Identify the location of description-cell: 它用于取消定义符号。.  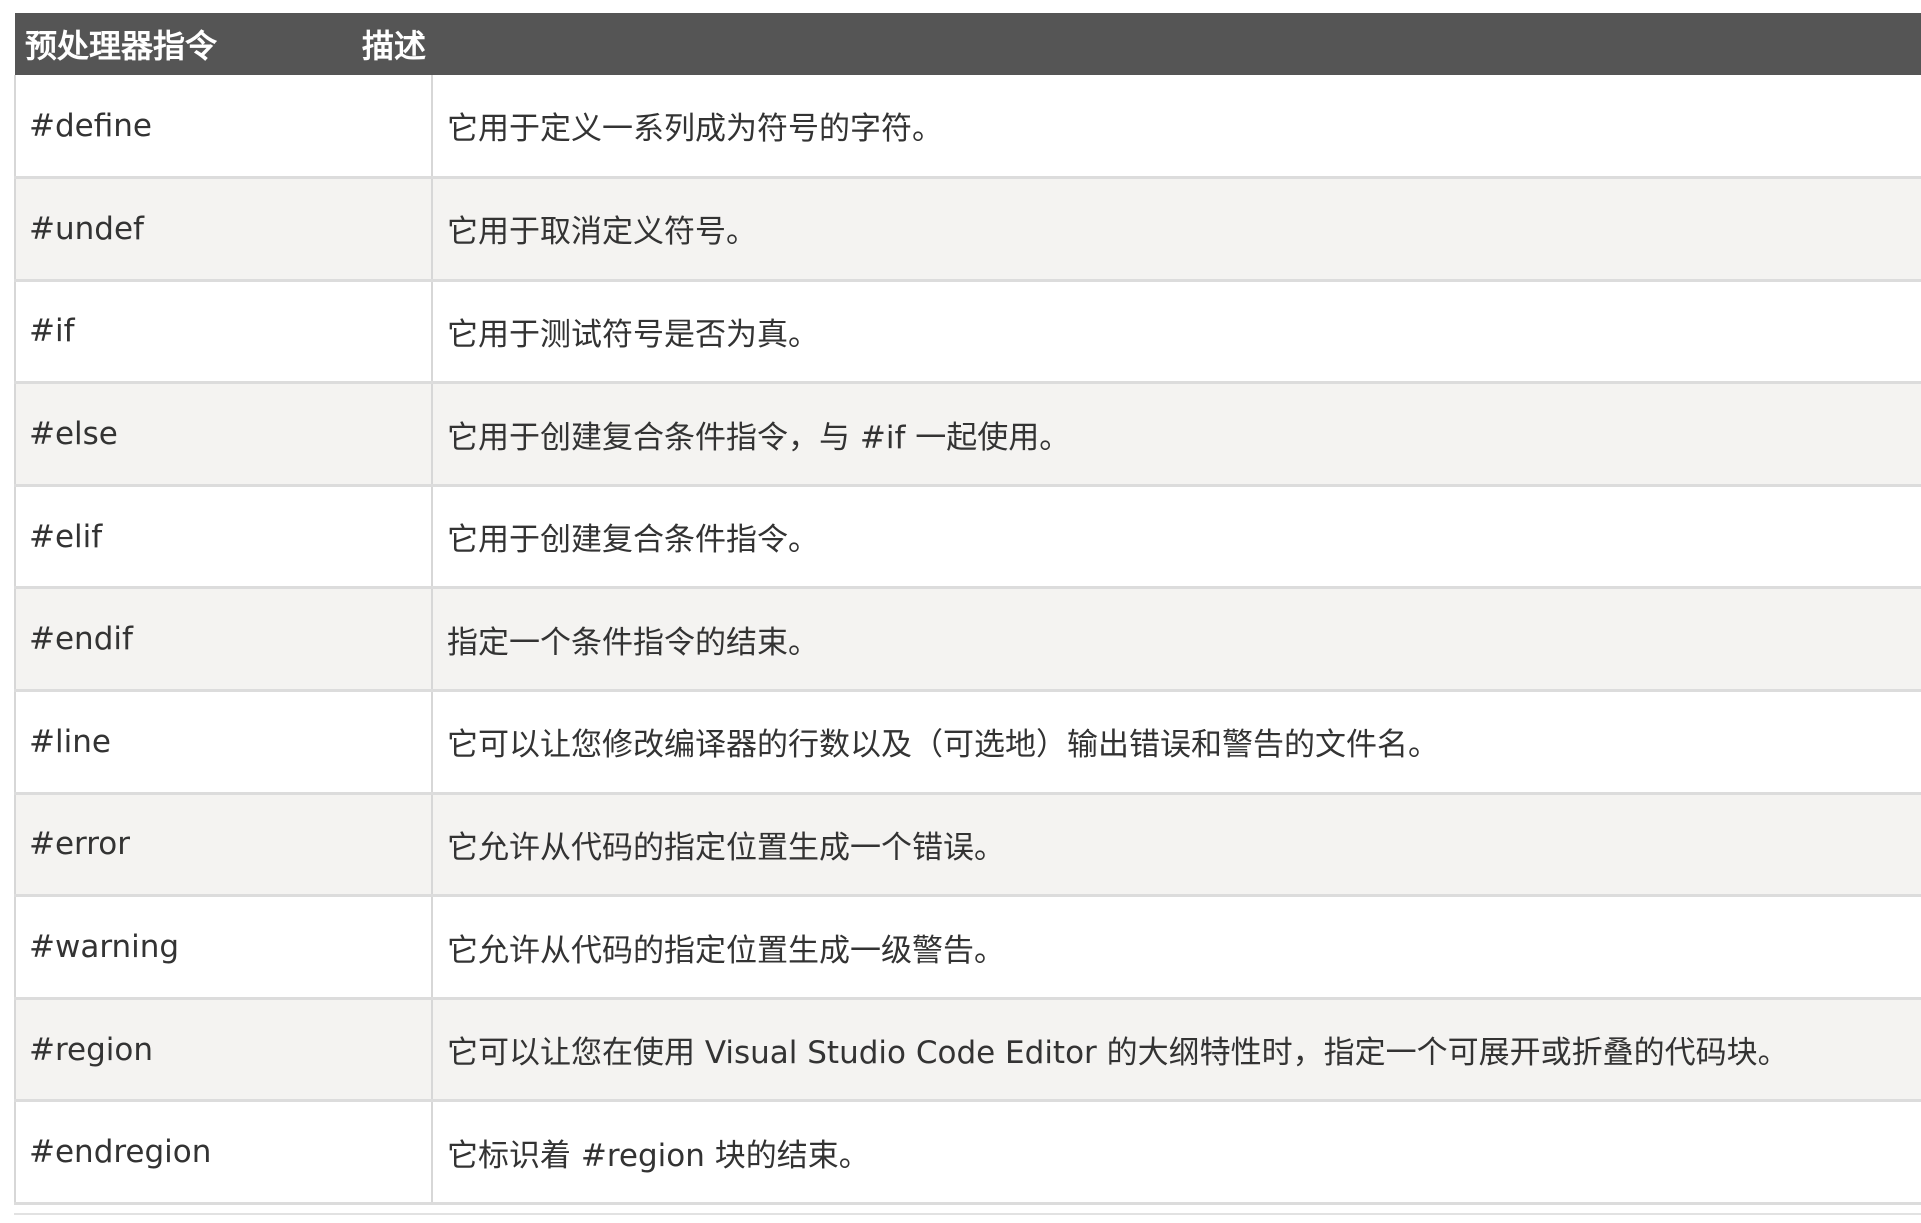
(1176, 229).